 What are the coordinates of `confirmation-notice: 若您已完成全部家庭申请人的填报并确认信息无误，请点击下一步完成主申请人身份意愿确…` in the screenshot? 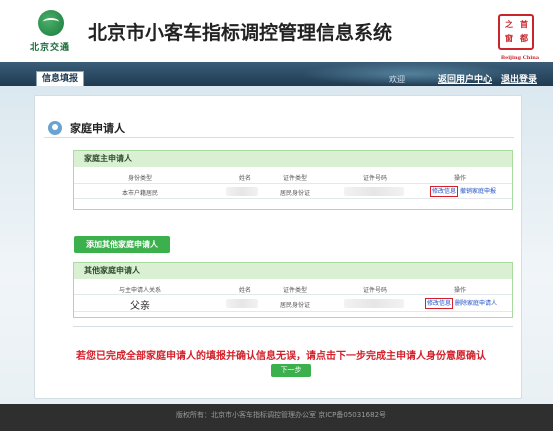 It's located at (281, 356).